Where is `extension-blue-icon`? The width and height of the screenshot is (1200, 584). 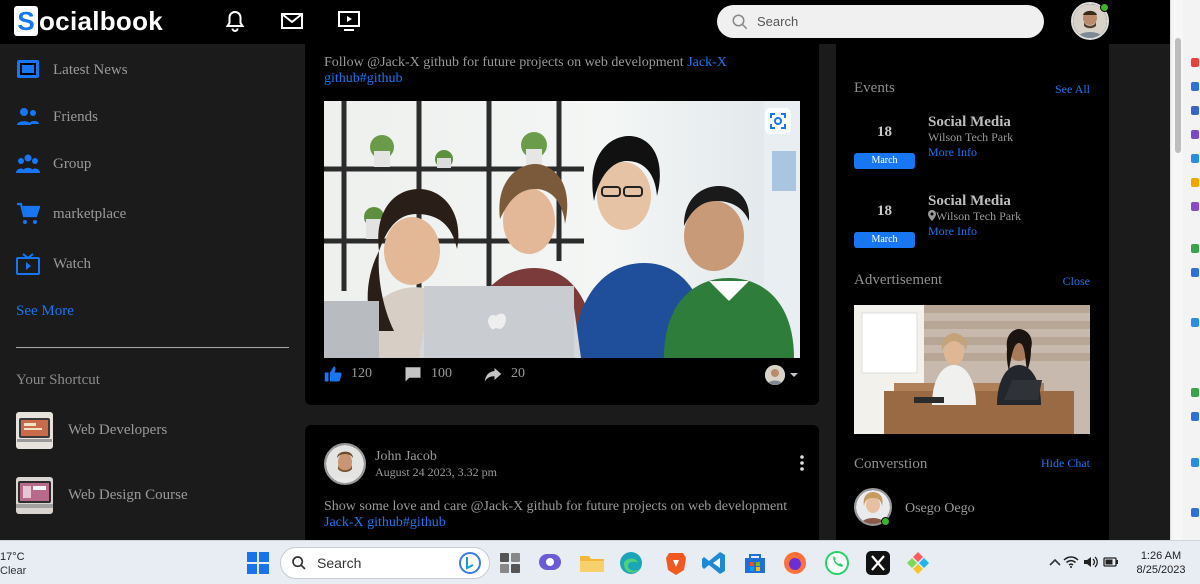 extension-blue-icon is located at coordinates (1195, 86).